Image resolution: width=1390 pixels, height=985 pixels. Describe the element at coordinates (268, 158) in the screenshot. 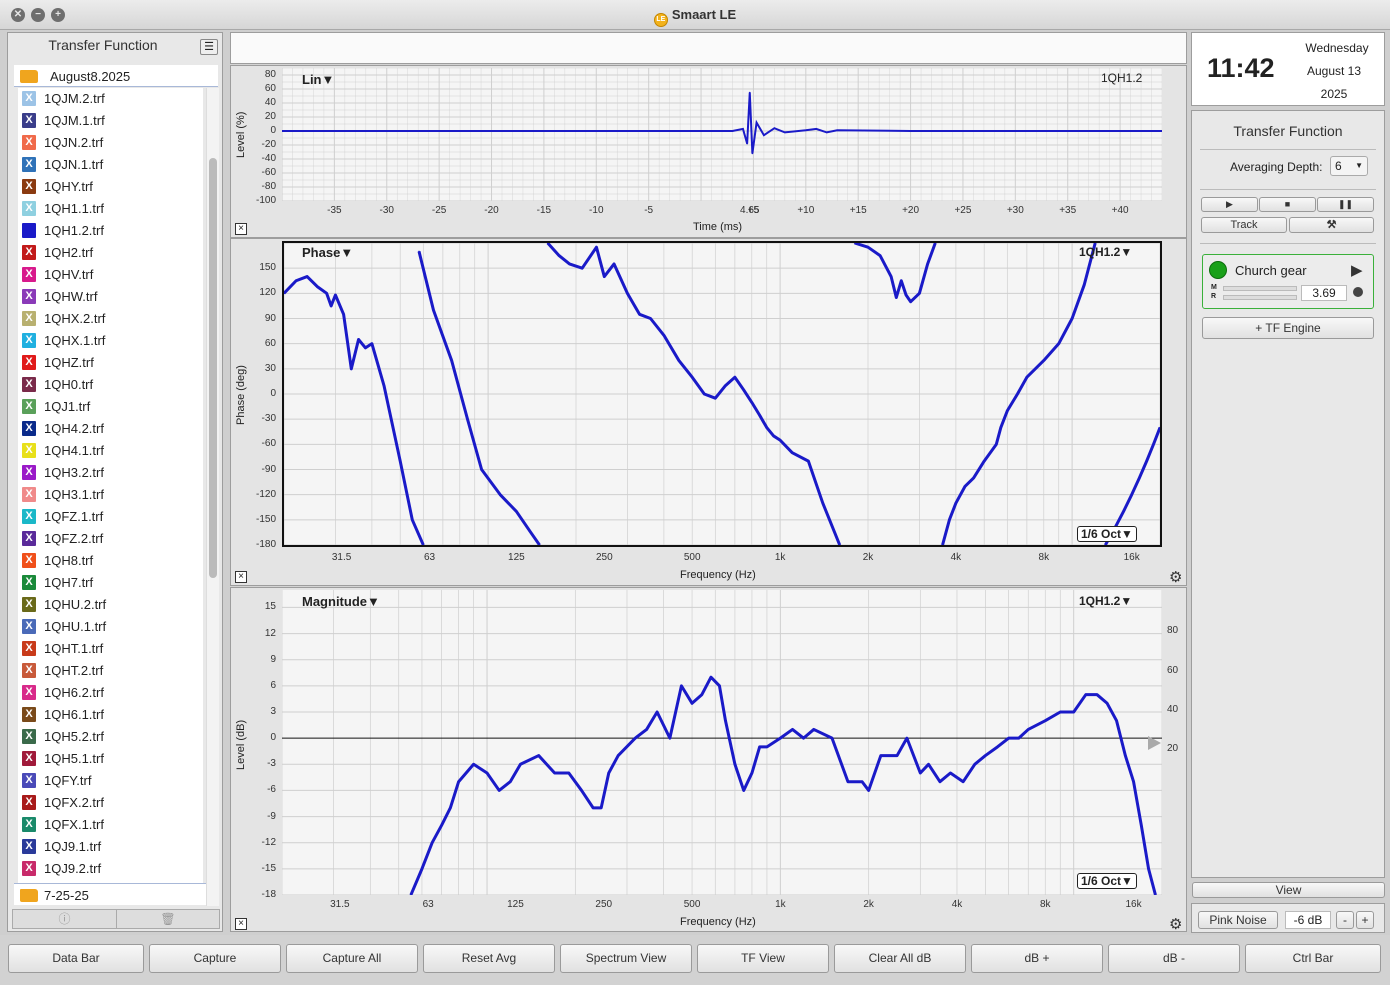

I see `tick-label: -40` at that location.